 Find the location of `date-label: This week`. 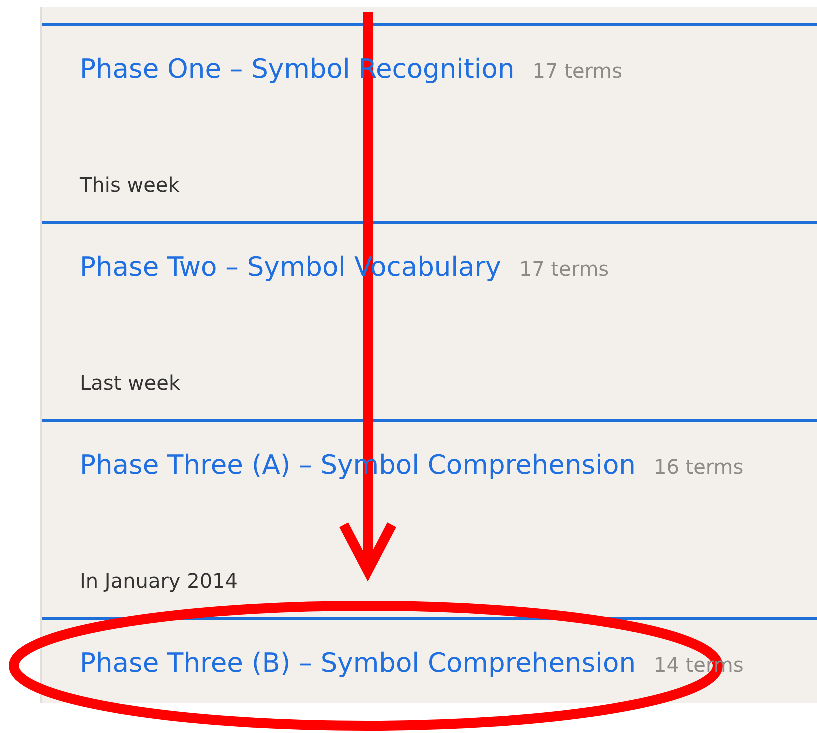

date-label: This week is located at coordinates (130, 185).